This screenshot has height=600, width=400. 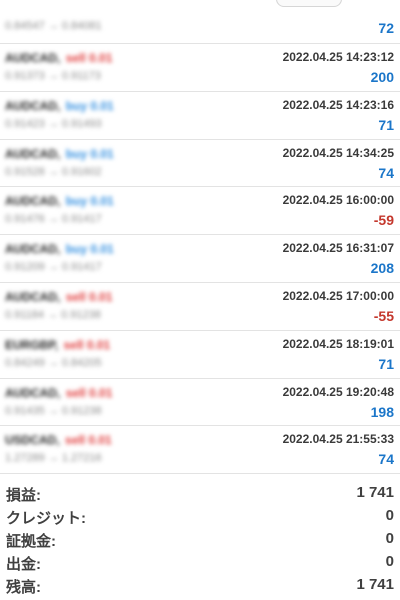 I want to click on trade-time: 2022.04.25 14:23:16, so click(x=338, y=104).